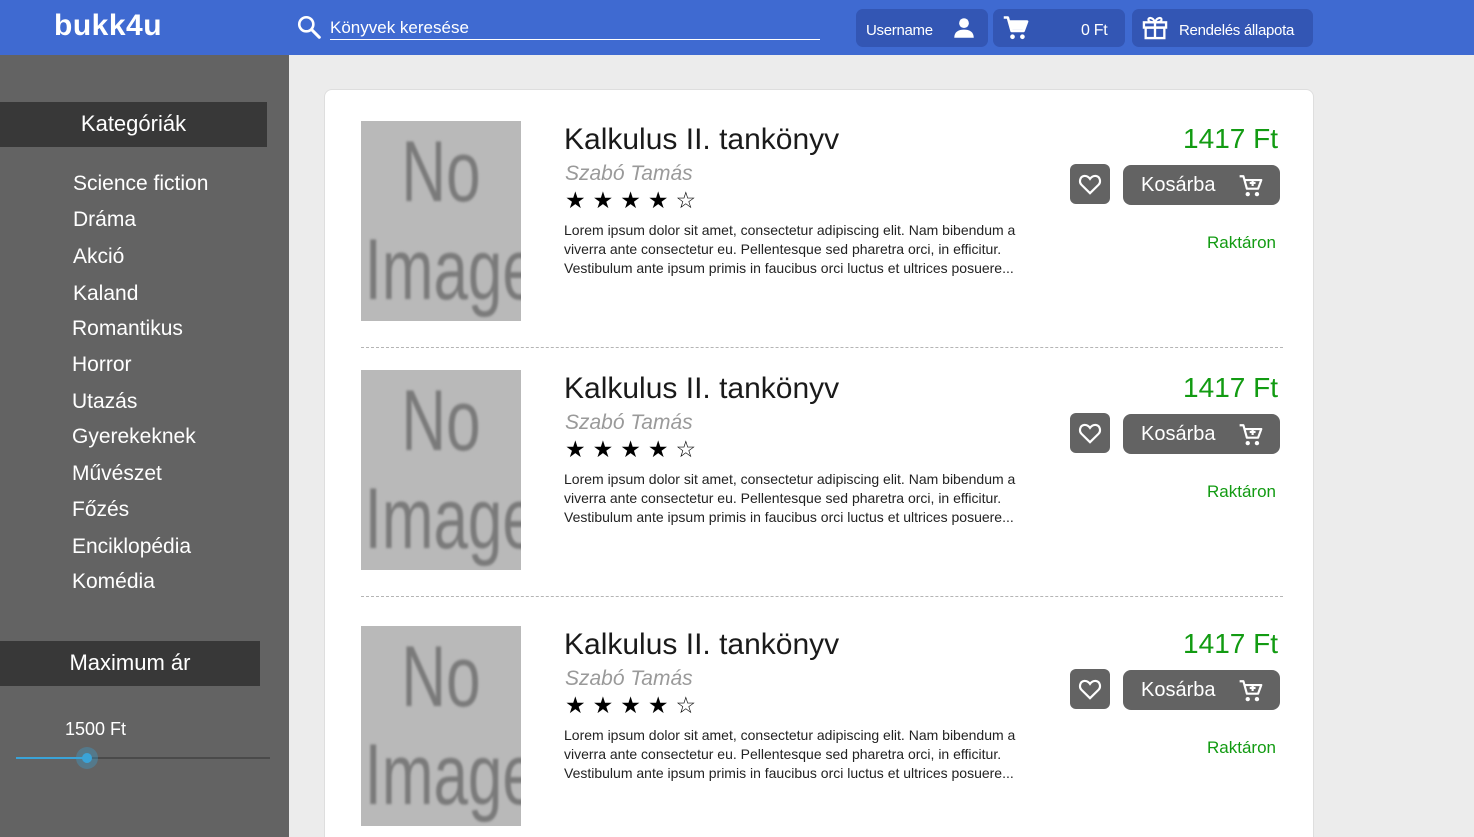  What do you see at coordinates (1236, 30) in the screenshot?
I see `order-status-label: Rendelés állapota` at bounding box center [1236, 30].